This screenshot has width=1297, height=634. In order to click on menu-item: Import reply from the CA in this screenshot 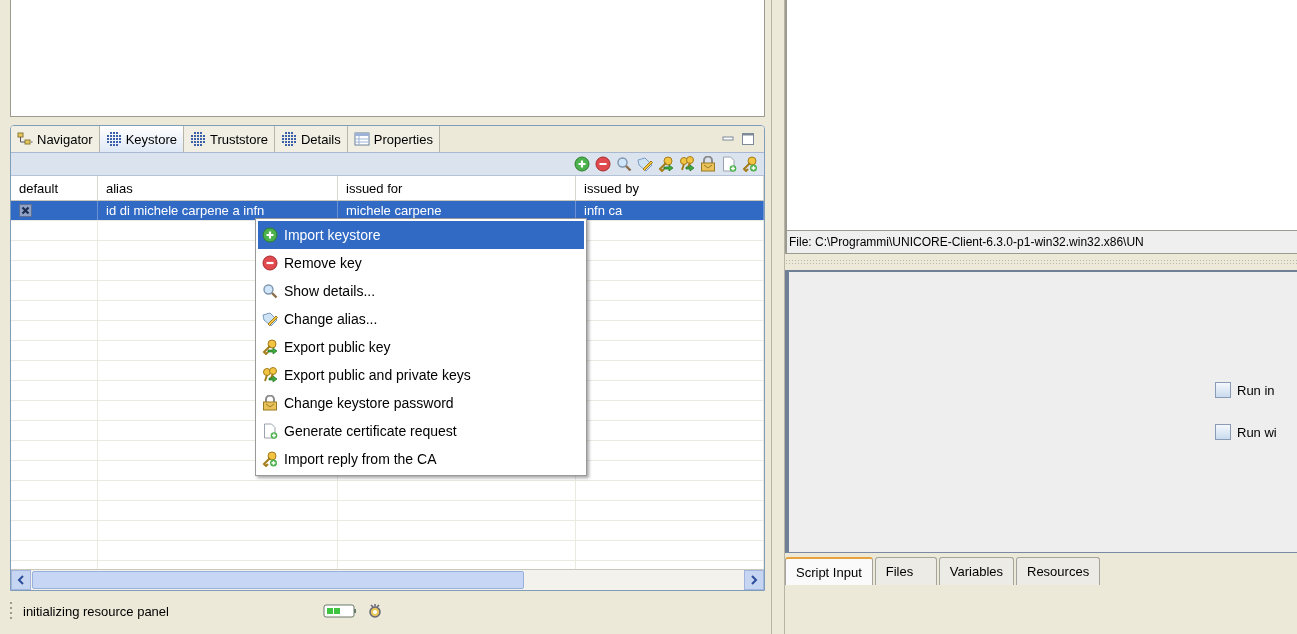, I will do `click(421, 459)`.